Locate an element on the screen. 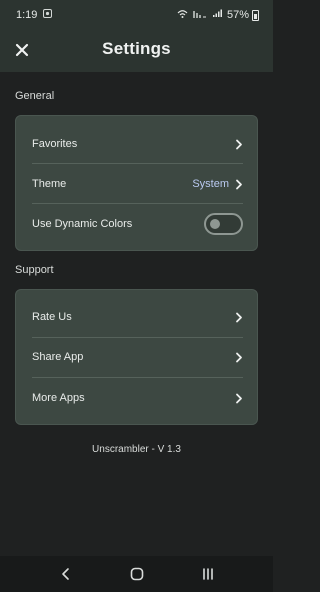  wifi-calling-icon is located at coordinates (182, 15).